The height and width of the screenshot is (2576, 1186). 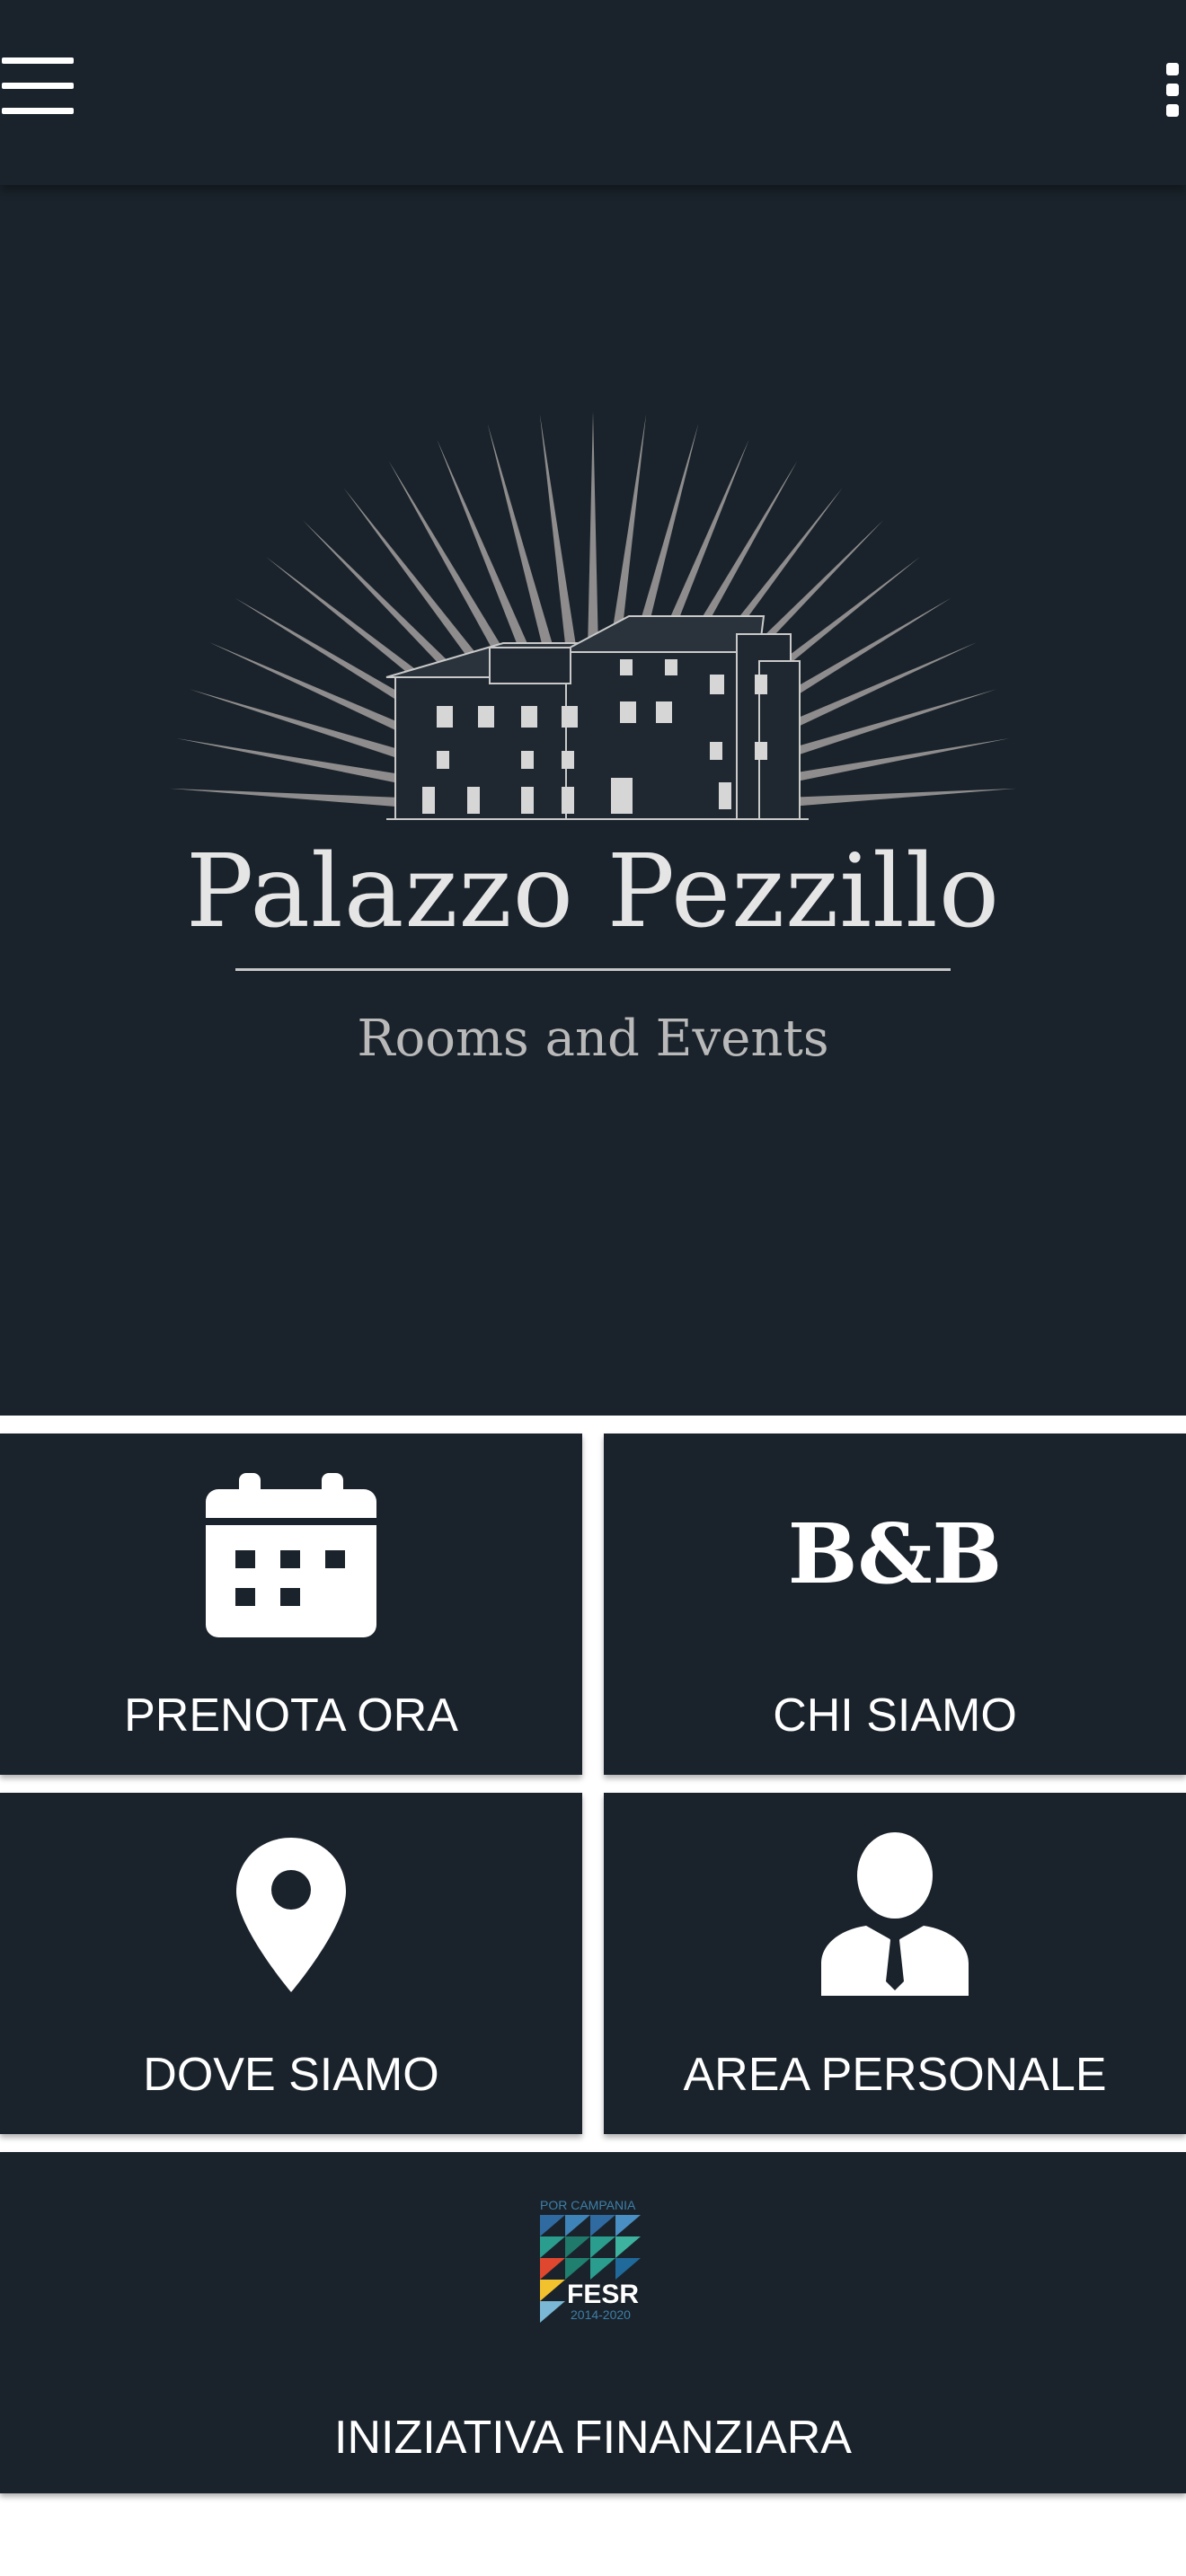 What do you see at coordinates (895, 1715) in the screenshot?
I see `tile-label: CHI SIAMO` at bounding box center [895, 1715].